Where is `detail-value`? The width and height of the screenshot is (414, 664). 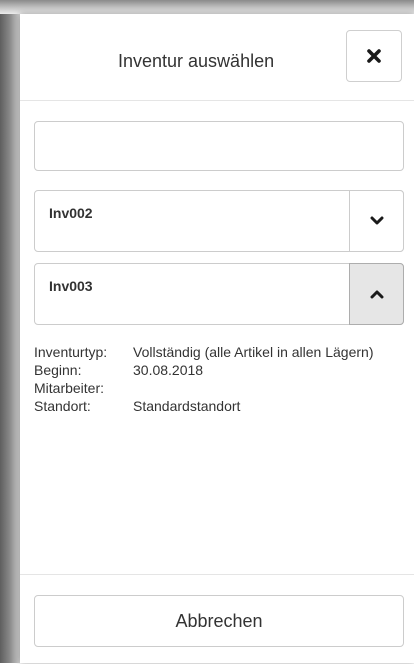
detail-value is located at coordinates (268, 388).